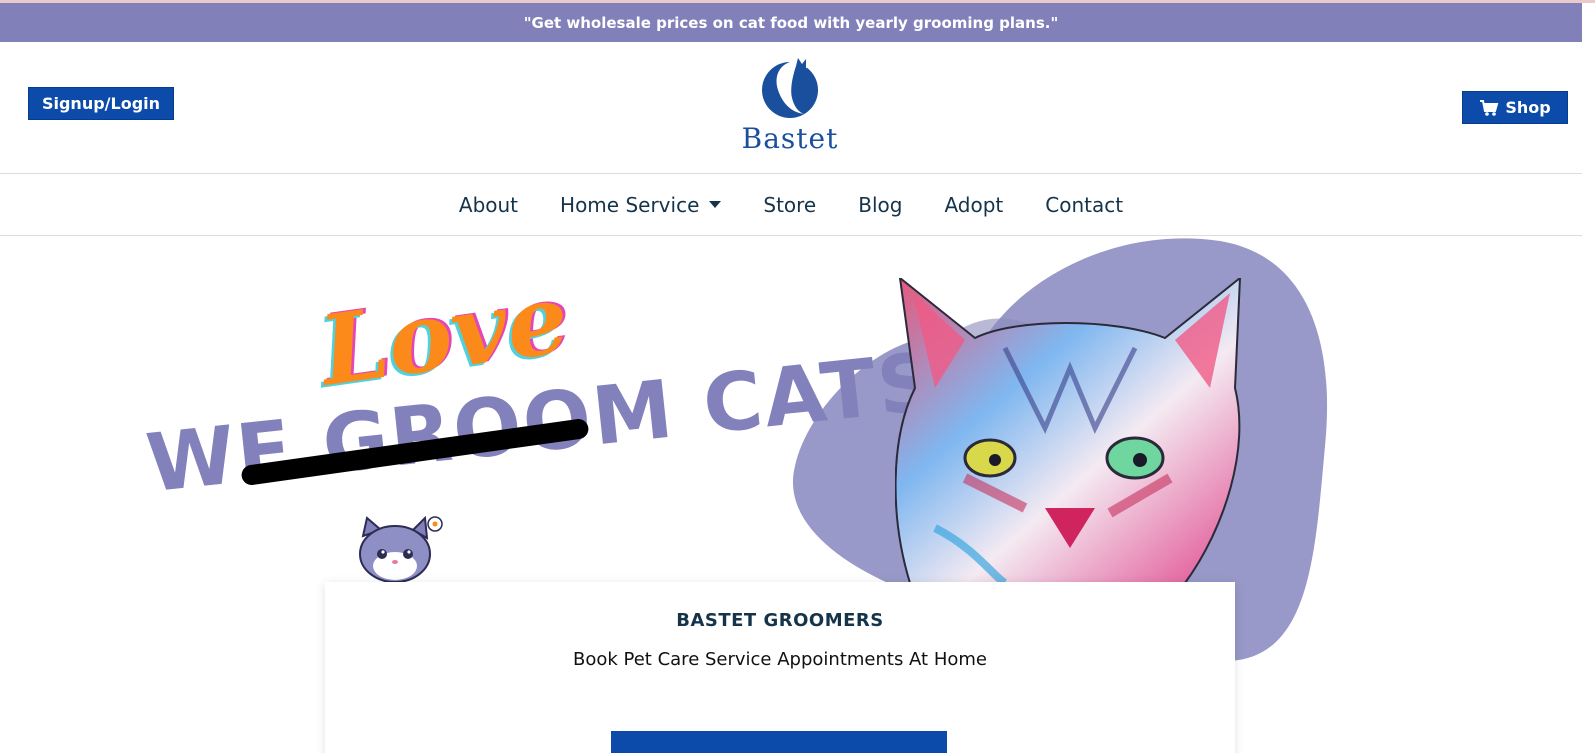 The height and width of the screenshot is (753, 1595). I want to click on nav-adopt: Adopt, so click(973, 205).